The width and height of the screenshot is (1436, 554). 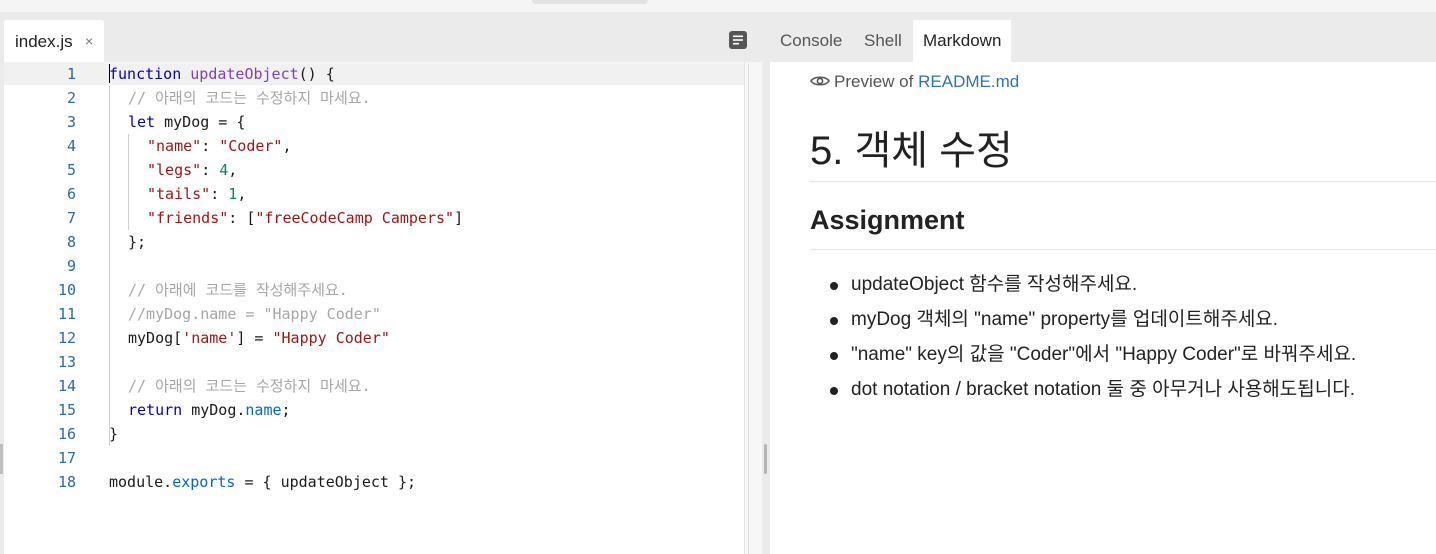 I want to click on file-tab-label: index.js, so click(x=44, y=41).